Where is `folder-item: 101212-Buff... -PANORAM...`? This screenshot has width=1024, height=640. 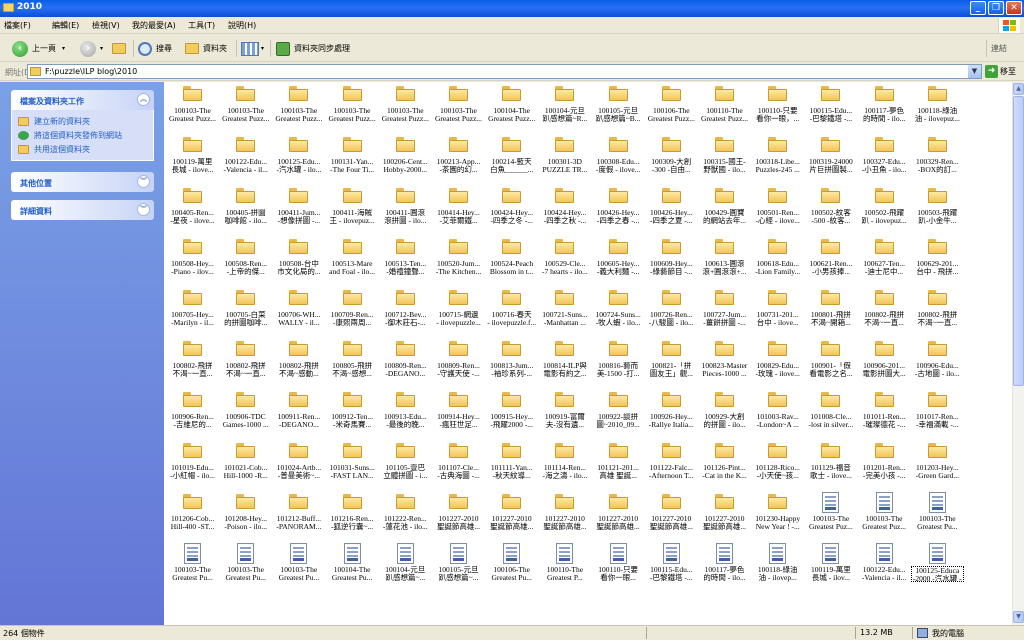
folder-item: 101212-Buff... -PANORAM... is located at coordinates (298, 517).